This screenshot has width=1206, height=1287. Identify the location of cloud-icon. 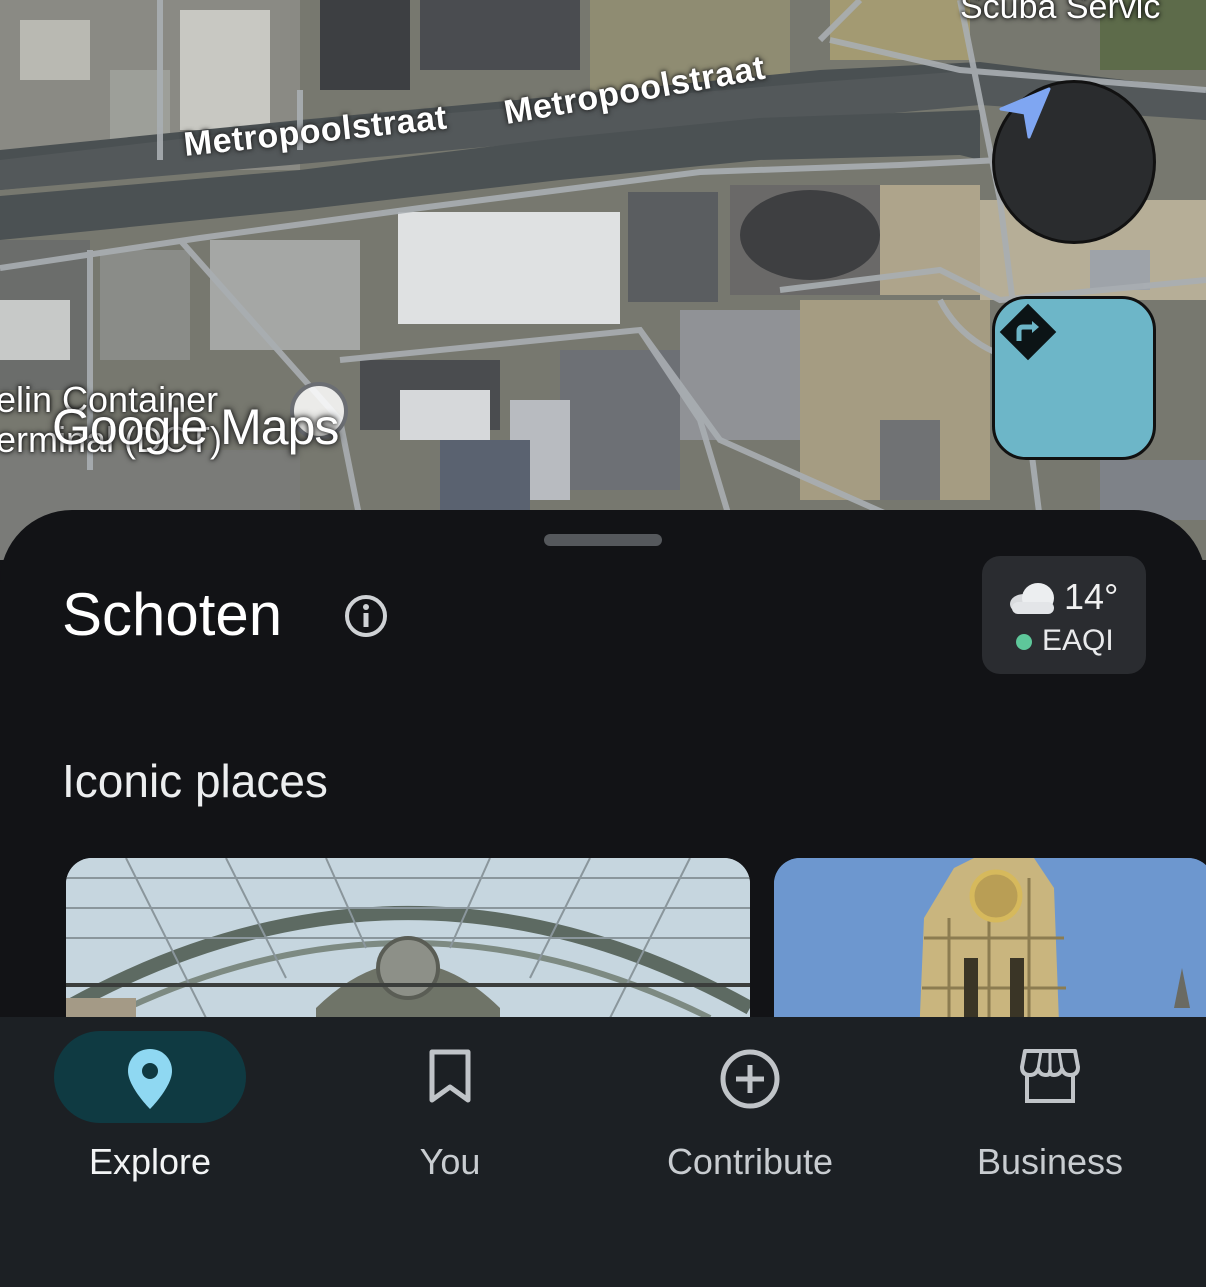
(1032, 598).